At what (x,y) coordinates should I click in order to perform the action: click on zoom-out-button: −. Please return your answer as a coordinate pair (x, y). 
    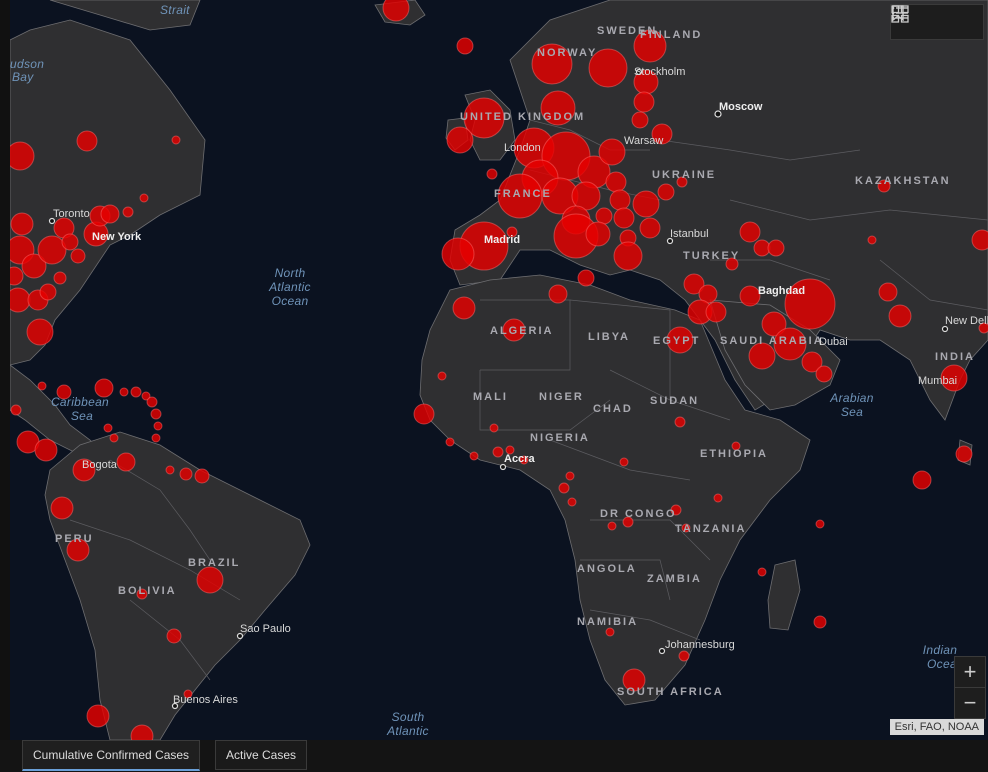
    Looking at the image, I should click on (970, 702).